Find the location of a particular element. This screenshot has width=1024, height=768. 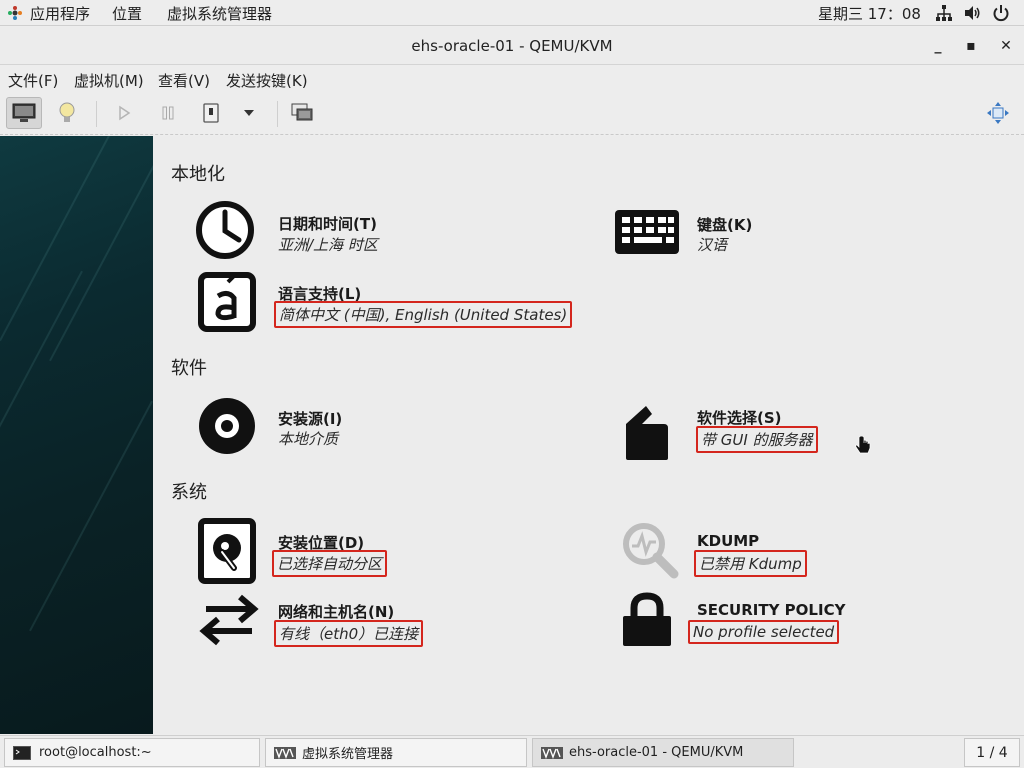

spoke-title: 键盘(K) is located at coordinates (725, 225).